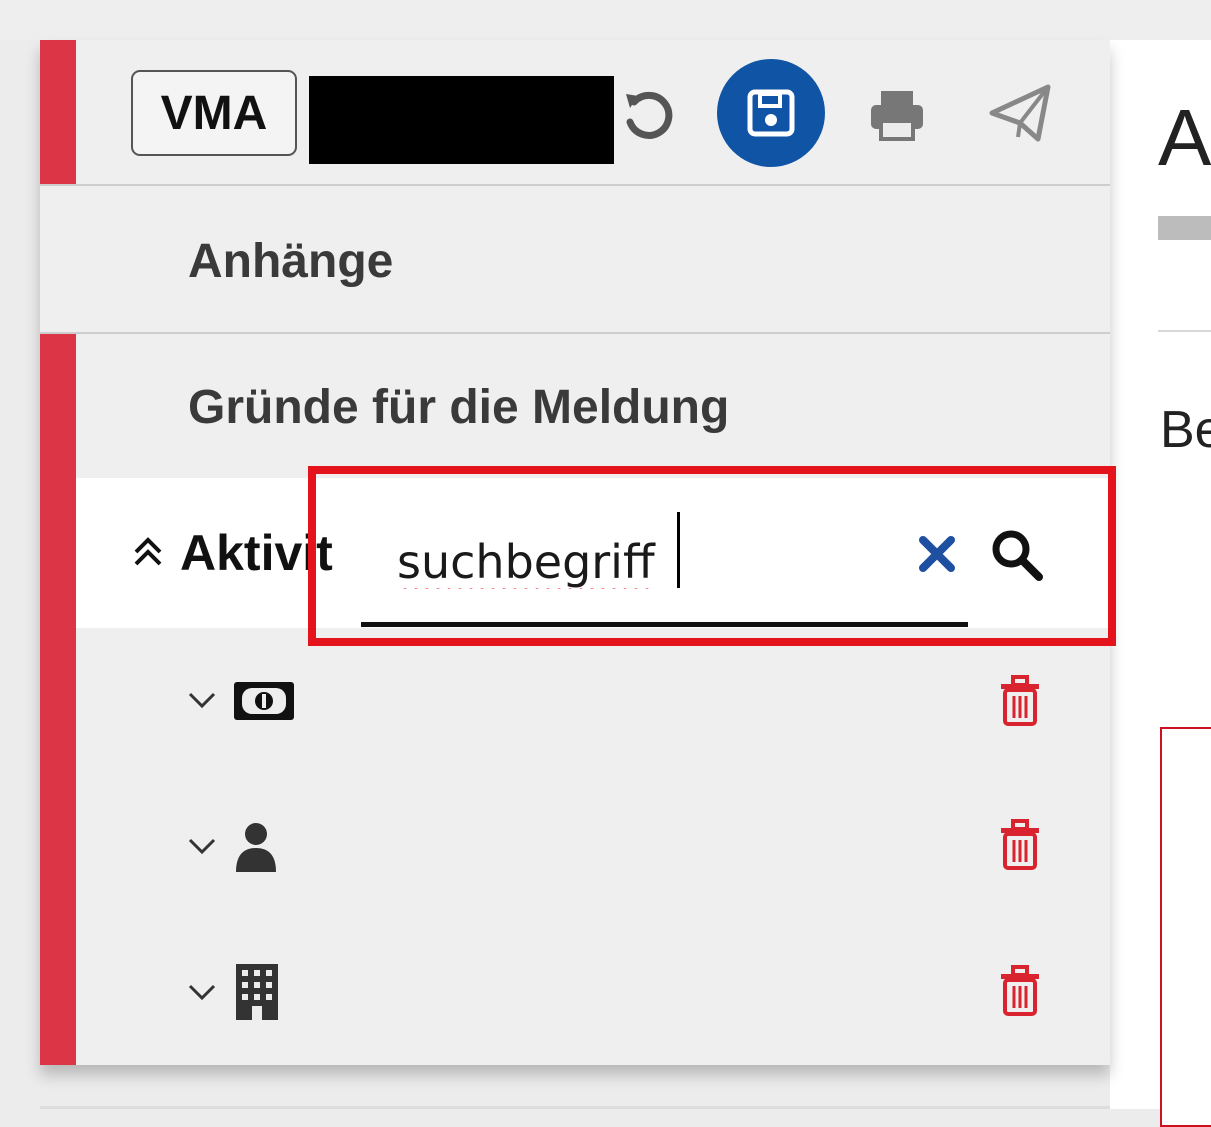 The width and height of the screenshot is (1211, 1127). I want to click on clear-search-button, so click(937, 554).